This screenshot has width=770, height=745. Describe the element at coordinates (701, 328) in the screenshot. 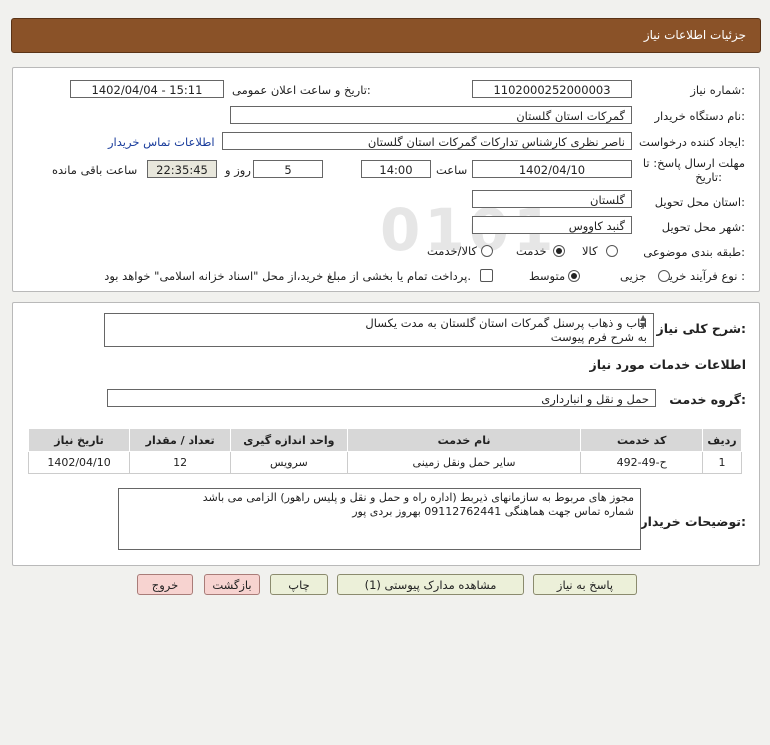

I see `description-label: شرح کلی نیاز:` at that location.